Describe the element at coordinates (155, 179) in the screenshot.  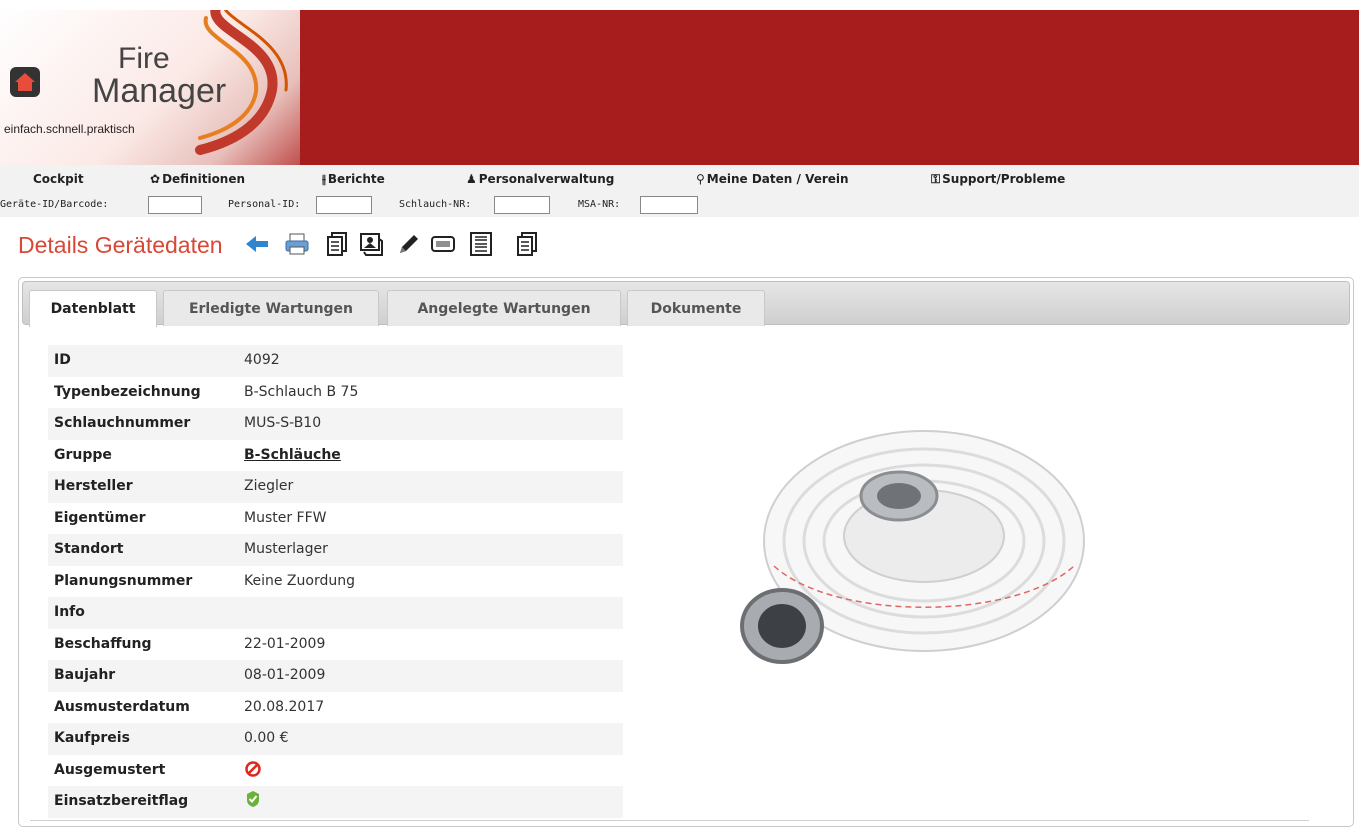
I see `gear-icon: ✿` at that location.